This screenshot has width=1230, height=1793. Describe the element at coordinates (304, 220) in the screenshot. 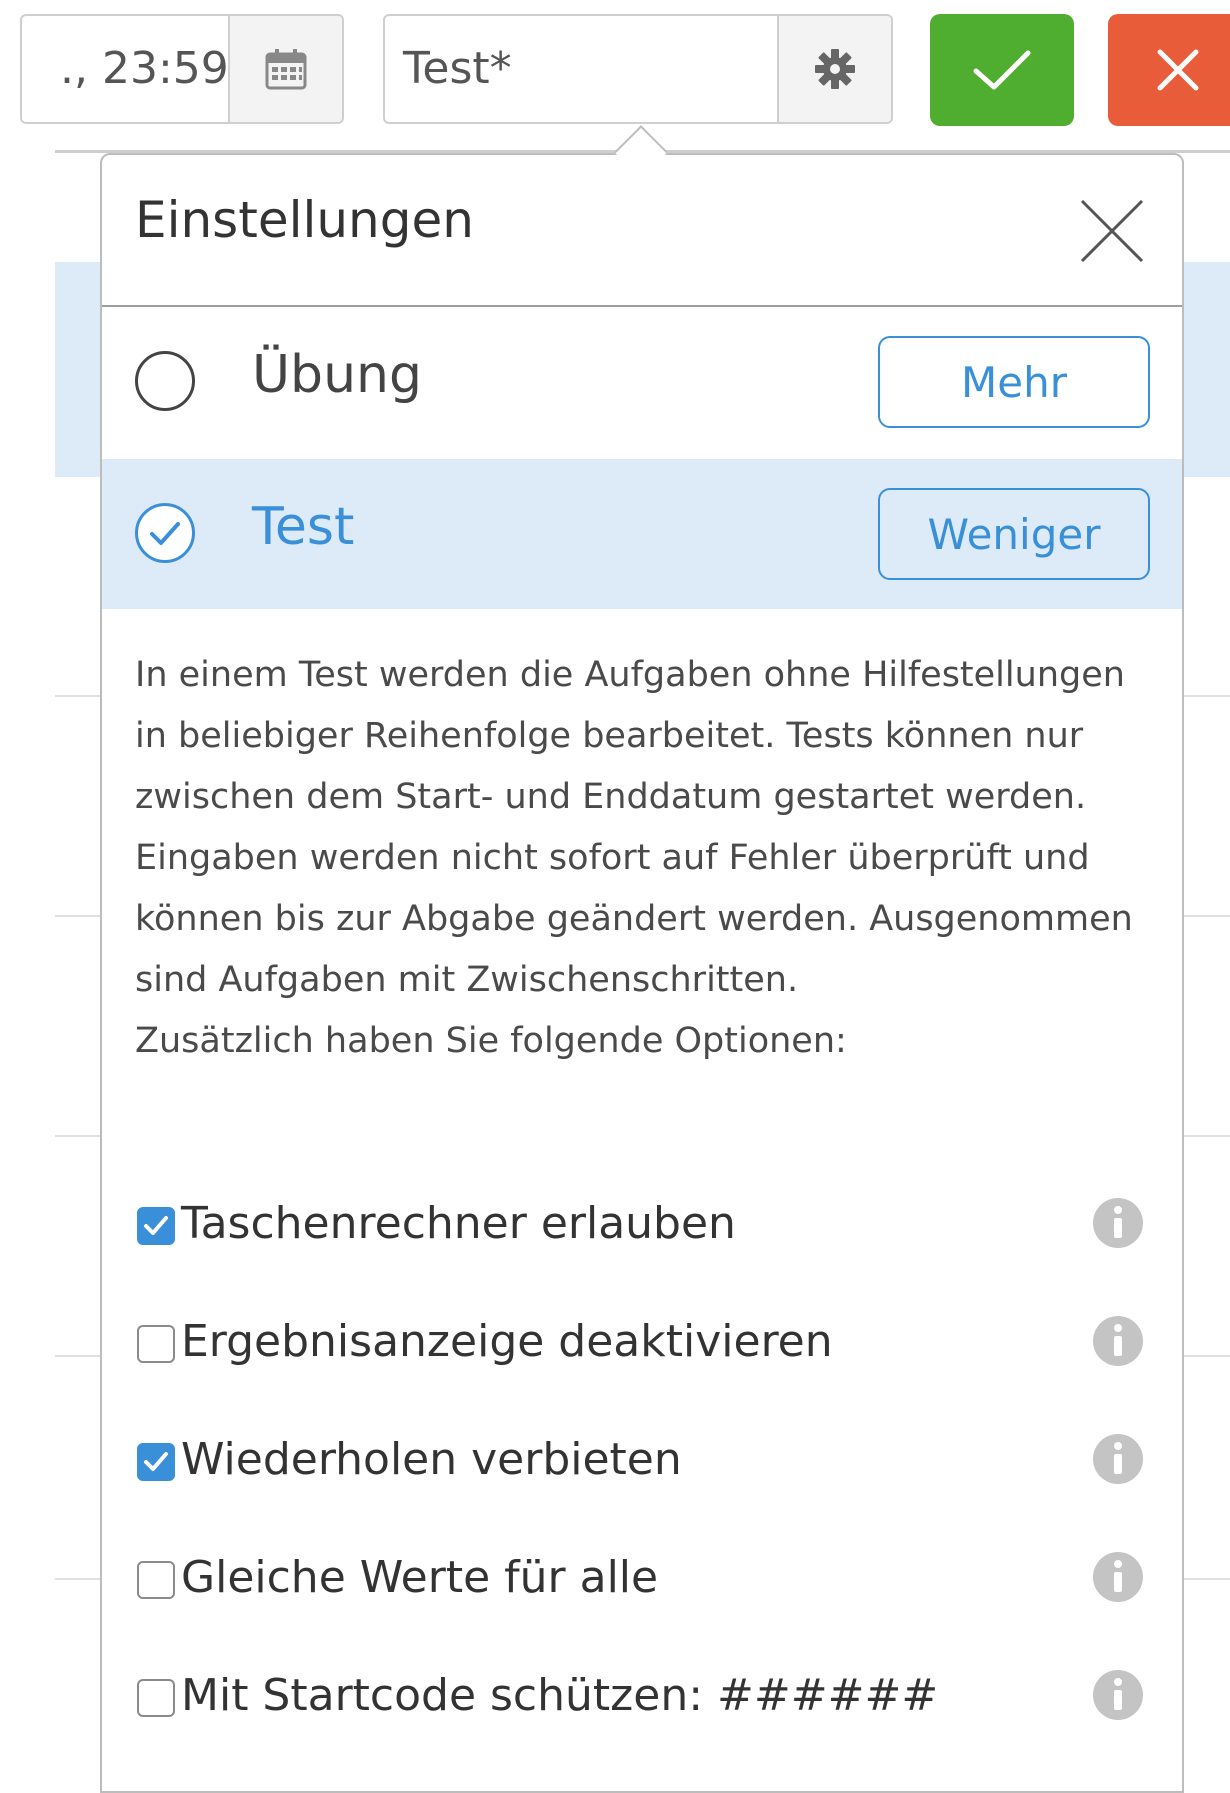

I see `popover-title: Einstellungen` at that location.